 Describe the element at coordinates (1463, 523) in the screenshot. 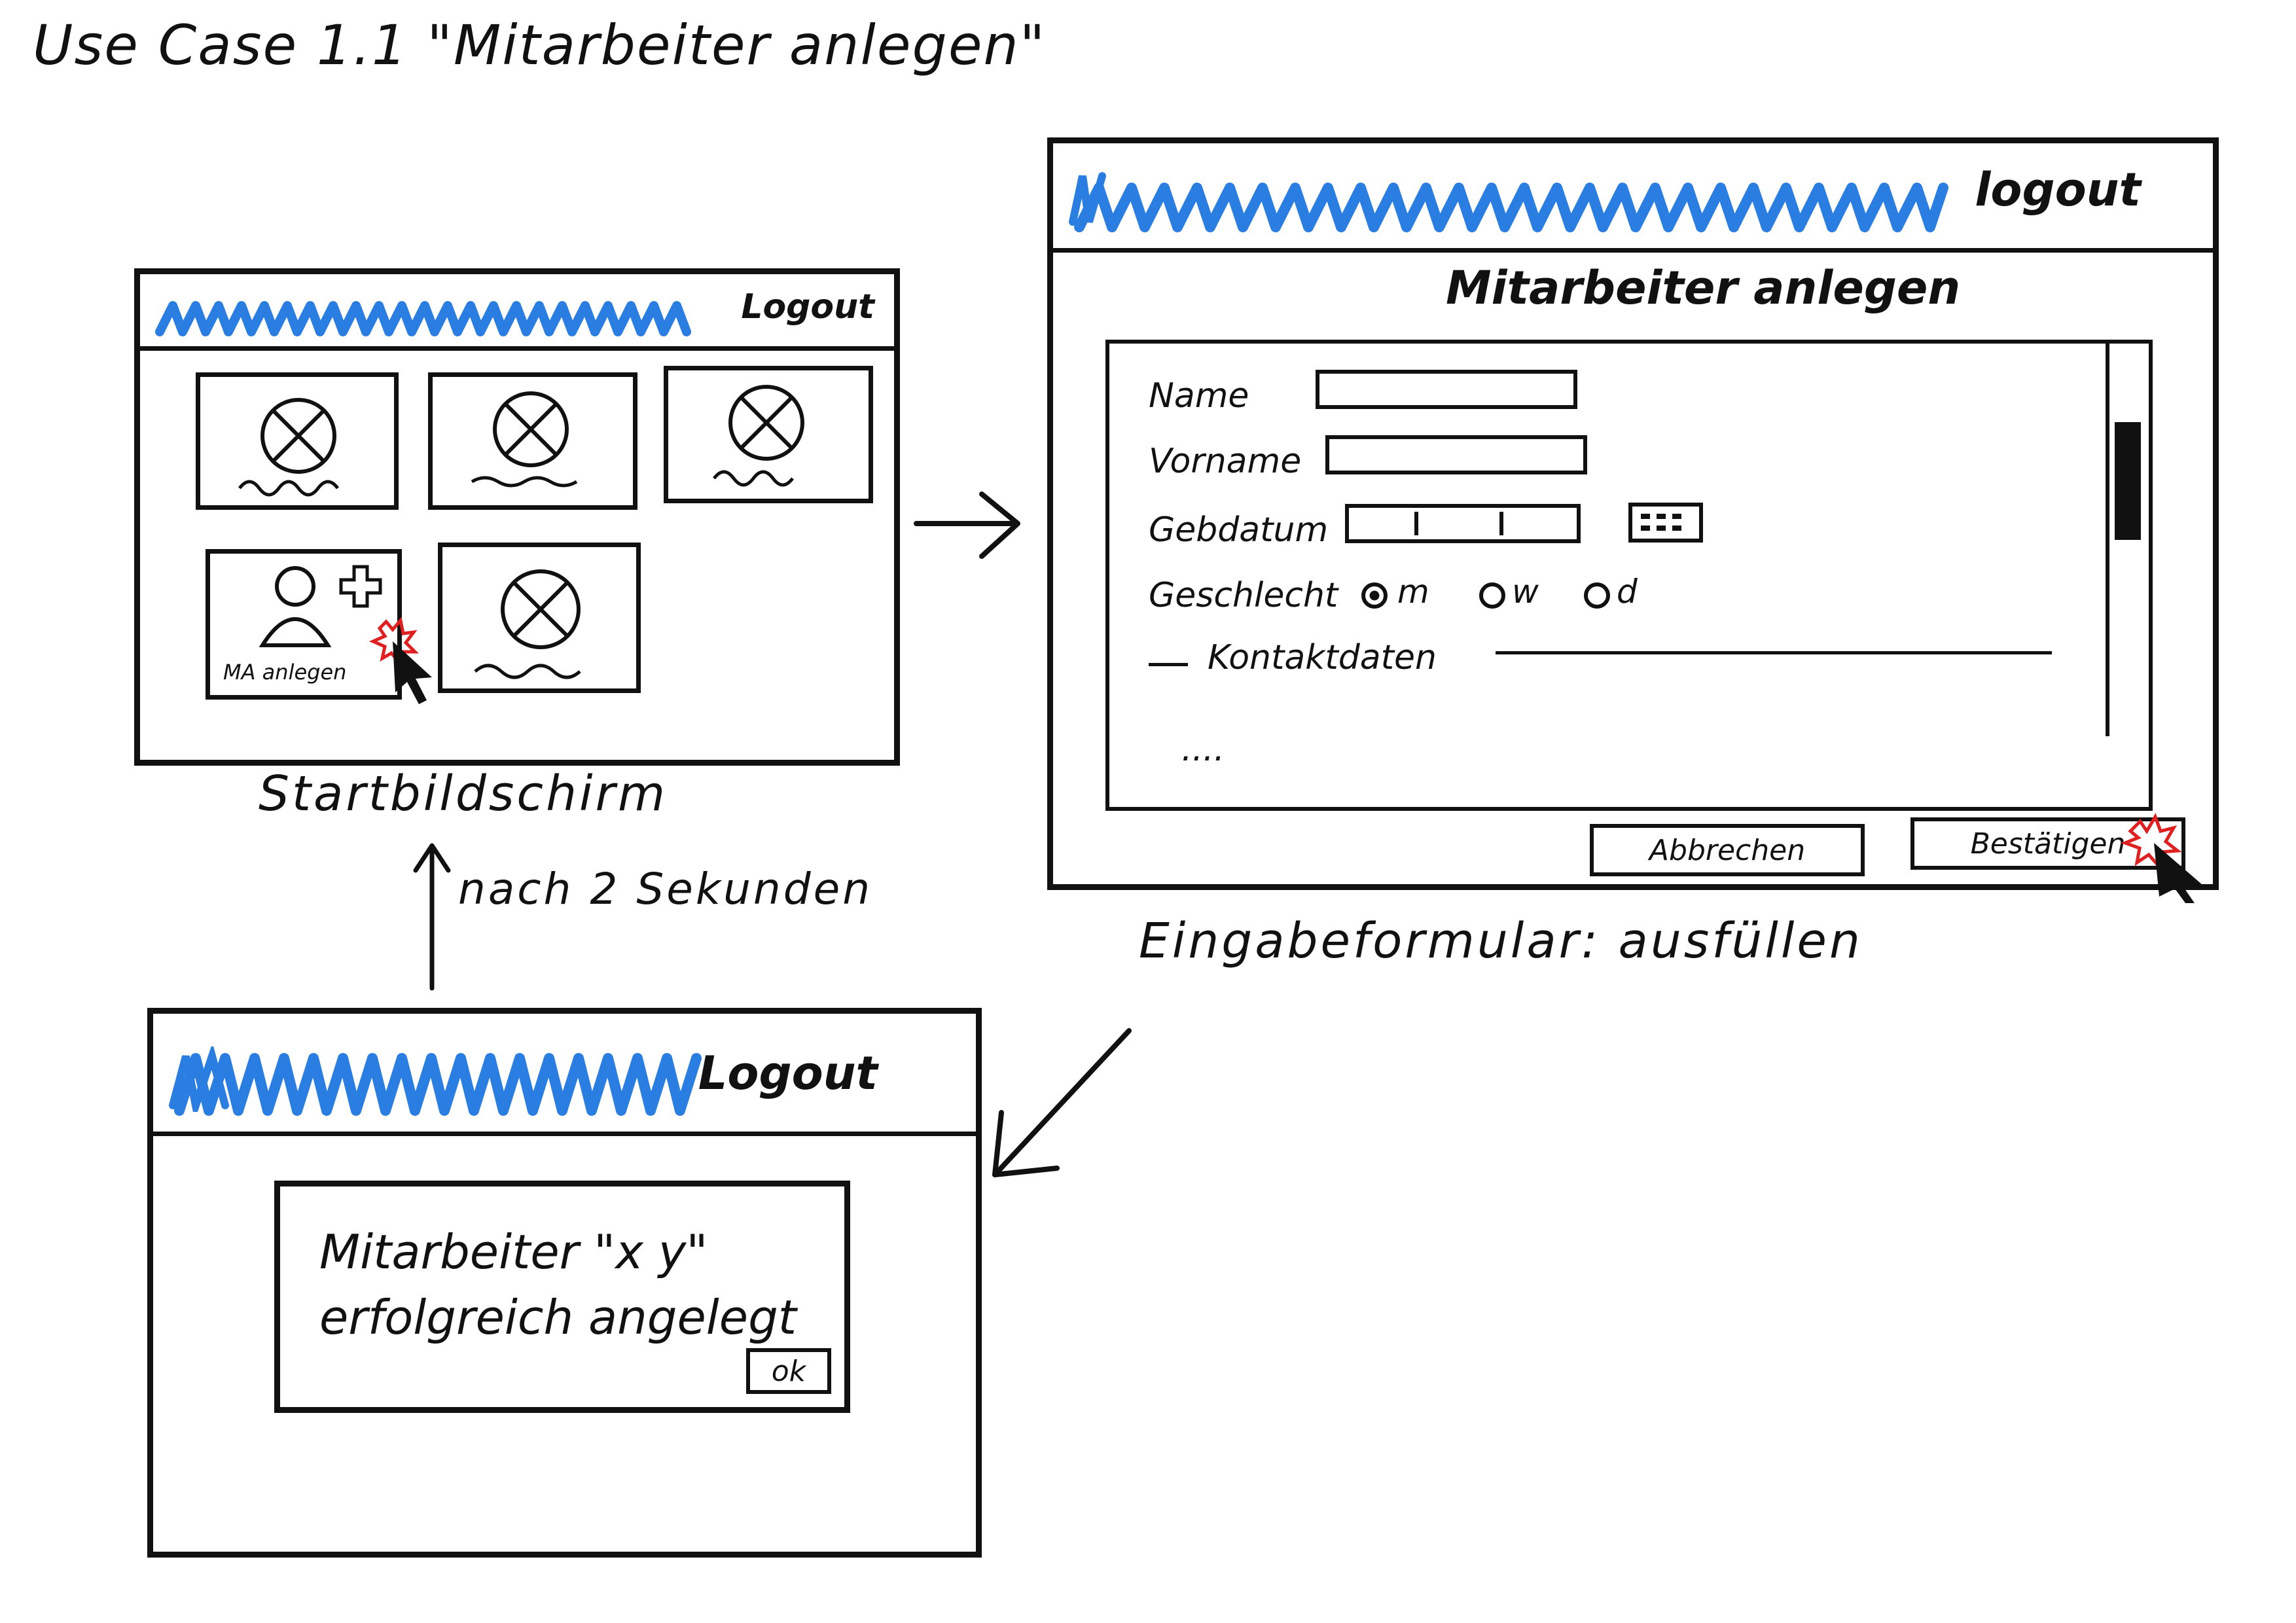

I see `birthdate-field` at that location.